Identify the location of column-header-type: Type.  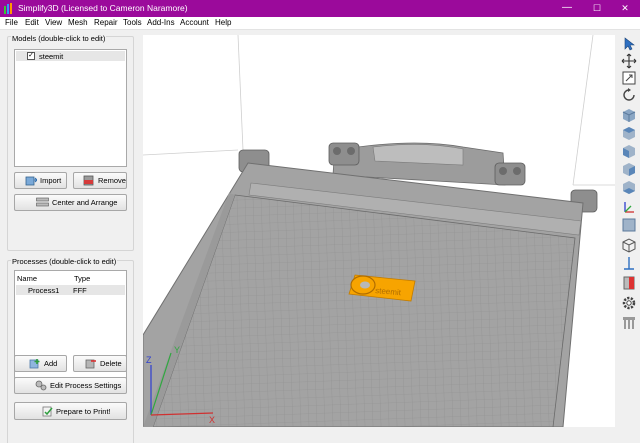
(82, 278).